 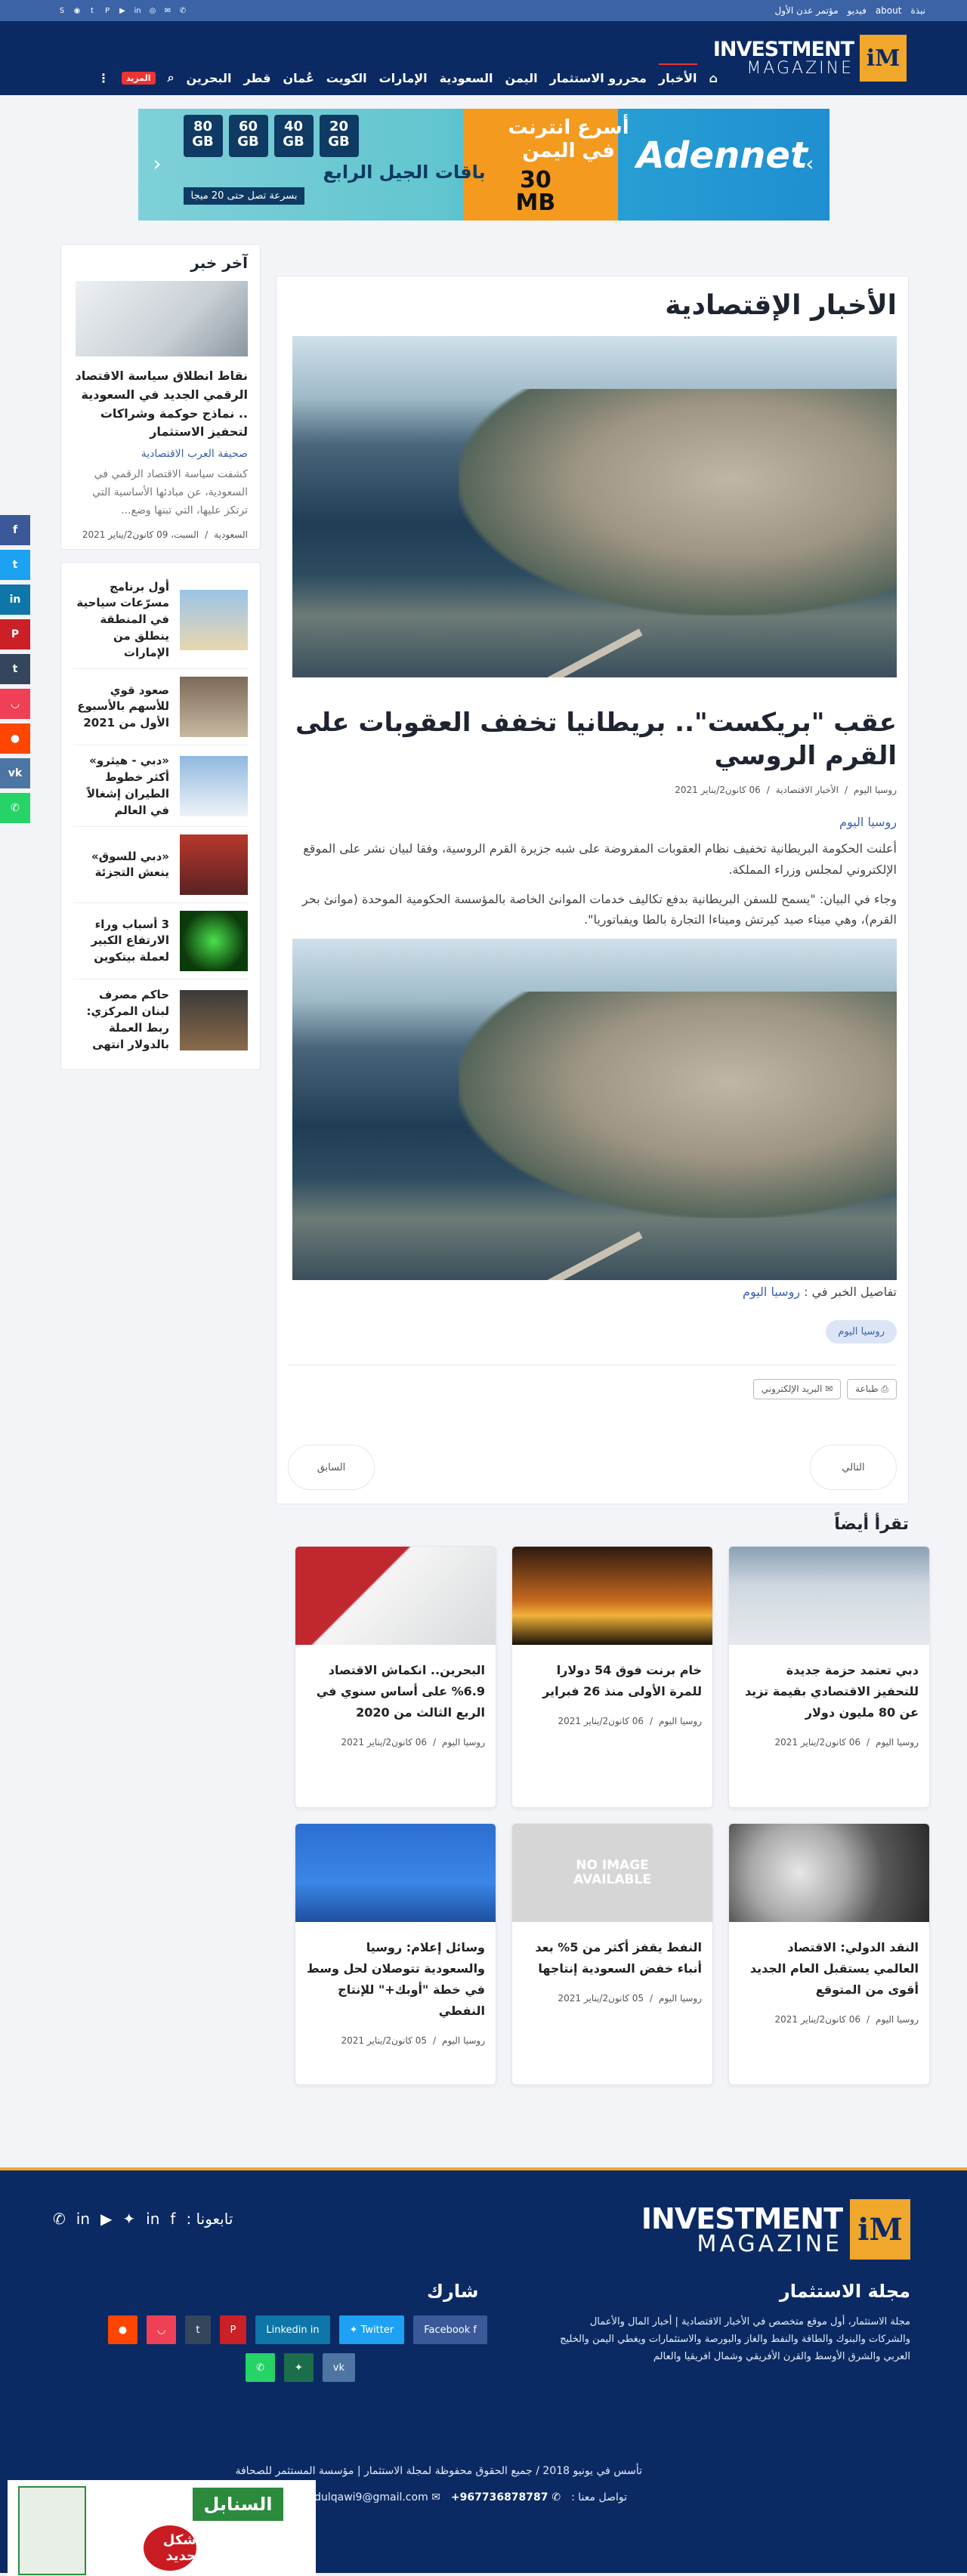 I want to click on pinterest-share-button: P, so click(x=233, y=2329).